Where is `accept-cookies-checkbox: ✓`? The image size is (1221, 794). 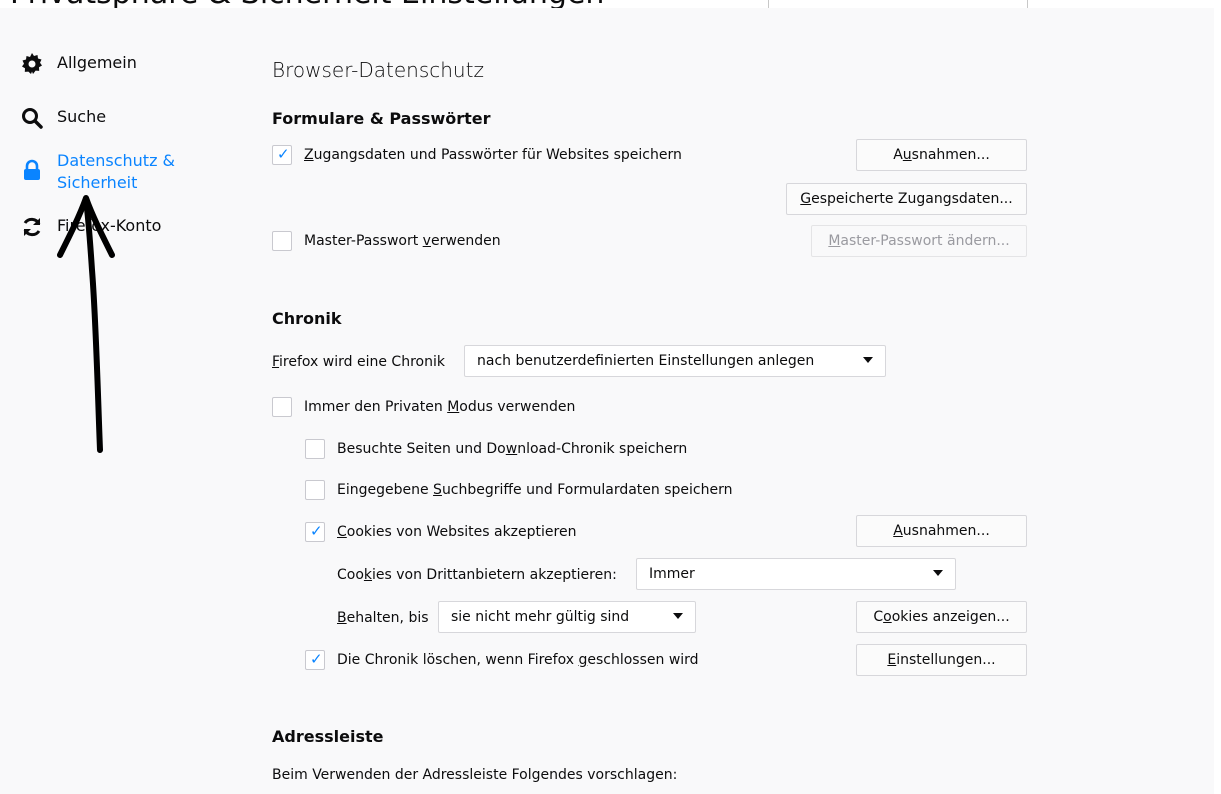 accept-cookies-checkbox: ✓ is located at coordinates (315, 532).